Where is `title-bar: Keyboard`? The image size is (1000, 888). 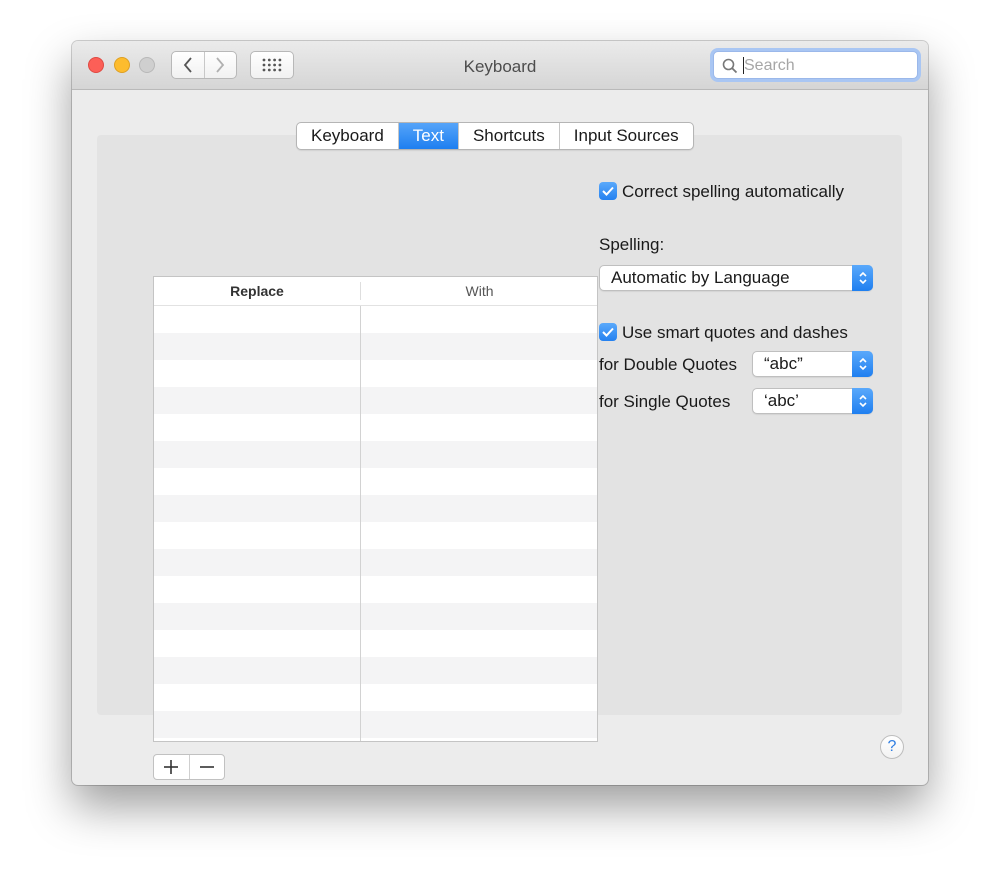 title-bar: Keyboard is located at coordinates (500, 65).